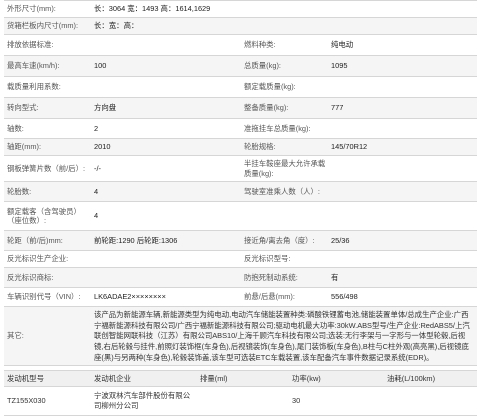  Describe the element at coordinates (296, 401) in the screenshot. I see `engine-power-cell: 30` at that location.